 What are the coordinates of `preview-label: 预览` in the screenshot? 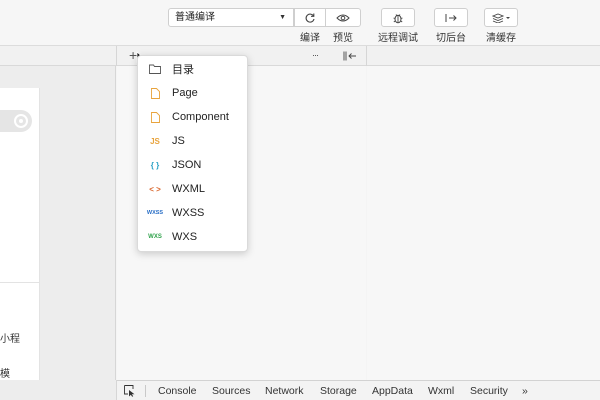 It's located at (343, 38).